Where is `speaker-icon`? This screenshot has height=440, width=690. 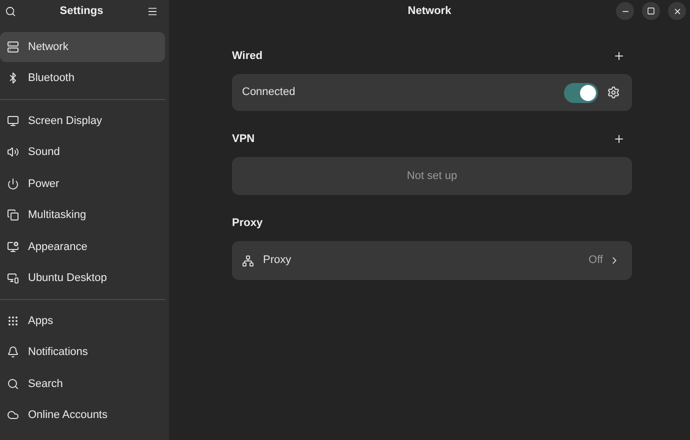 speaker-icon is located at coordinates (13, 152).